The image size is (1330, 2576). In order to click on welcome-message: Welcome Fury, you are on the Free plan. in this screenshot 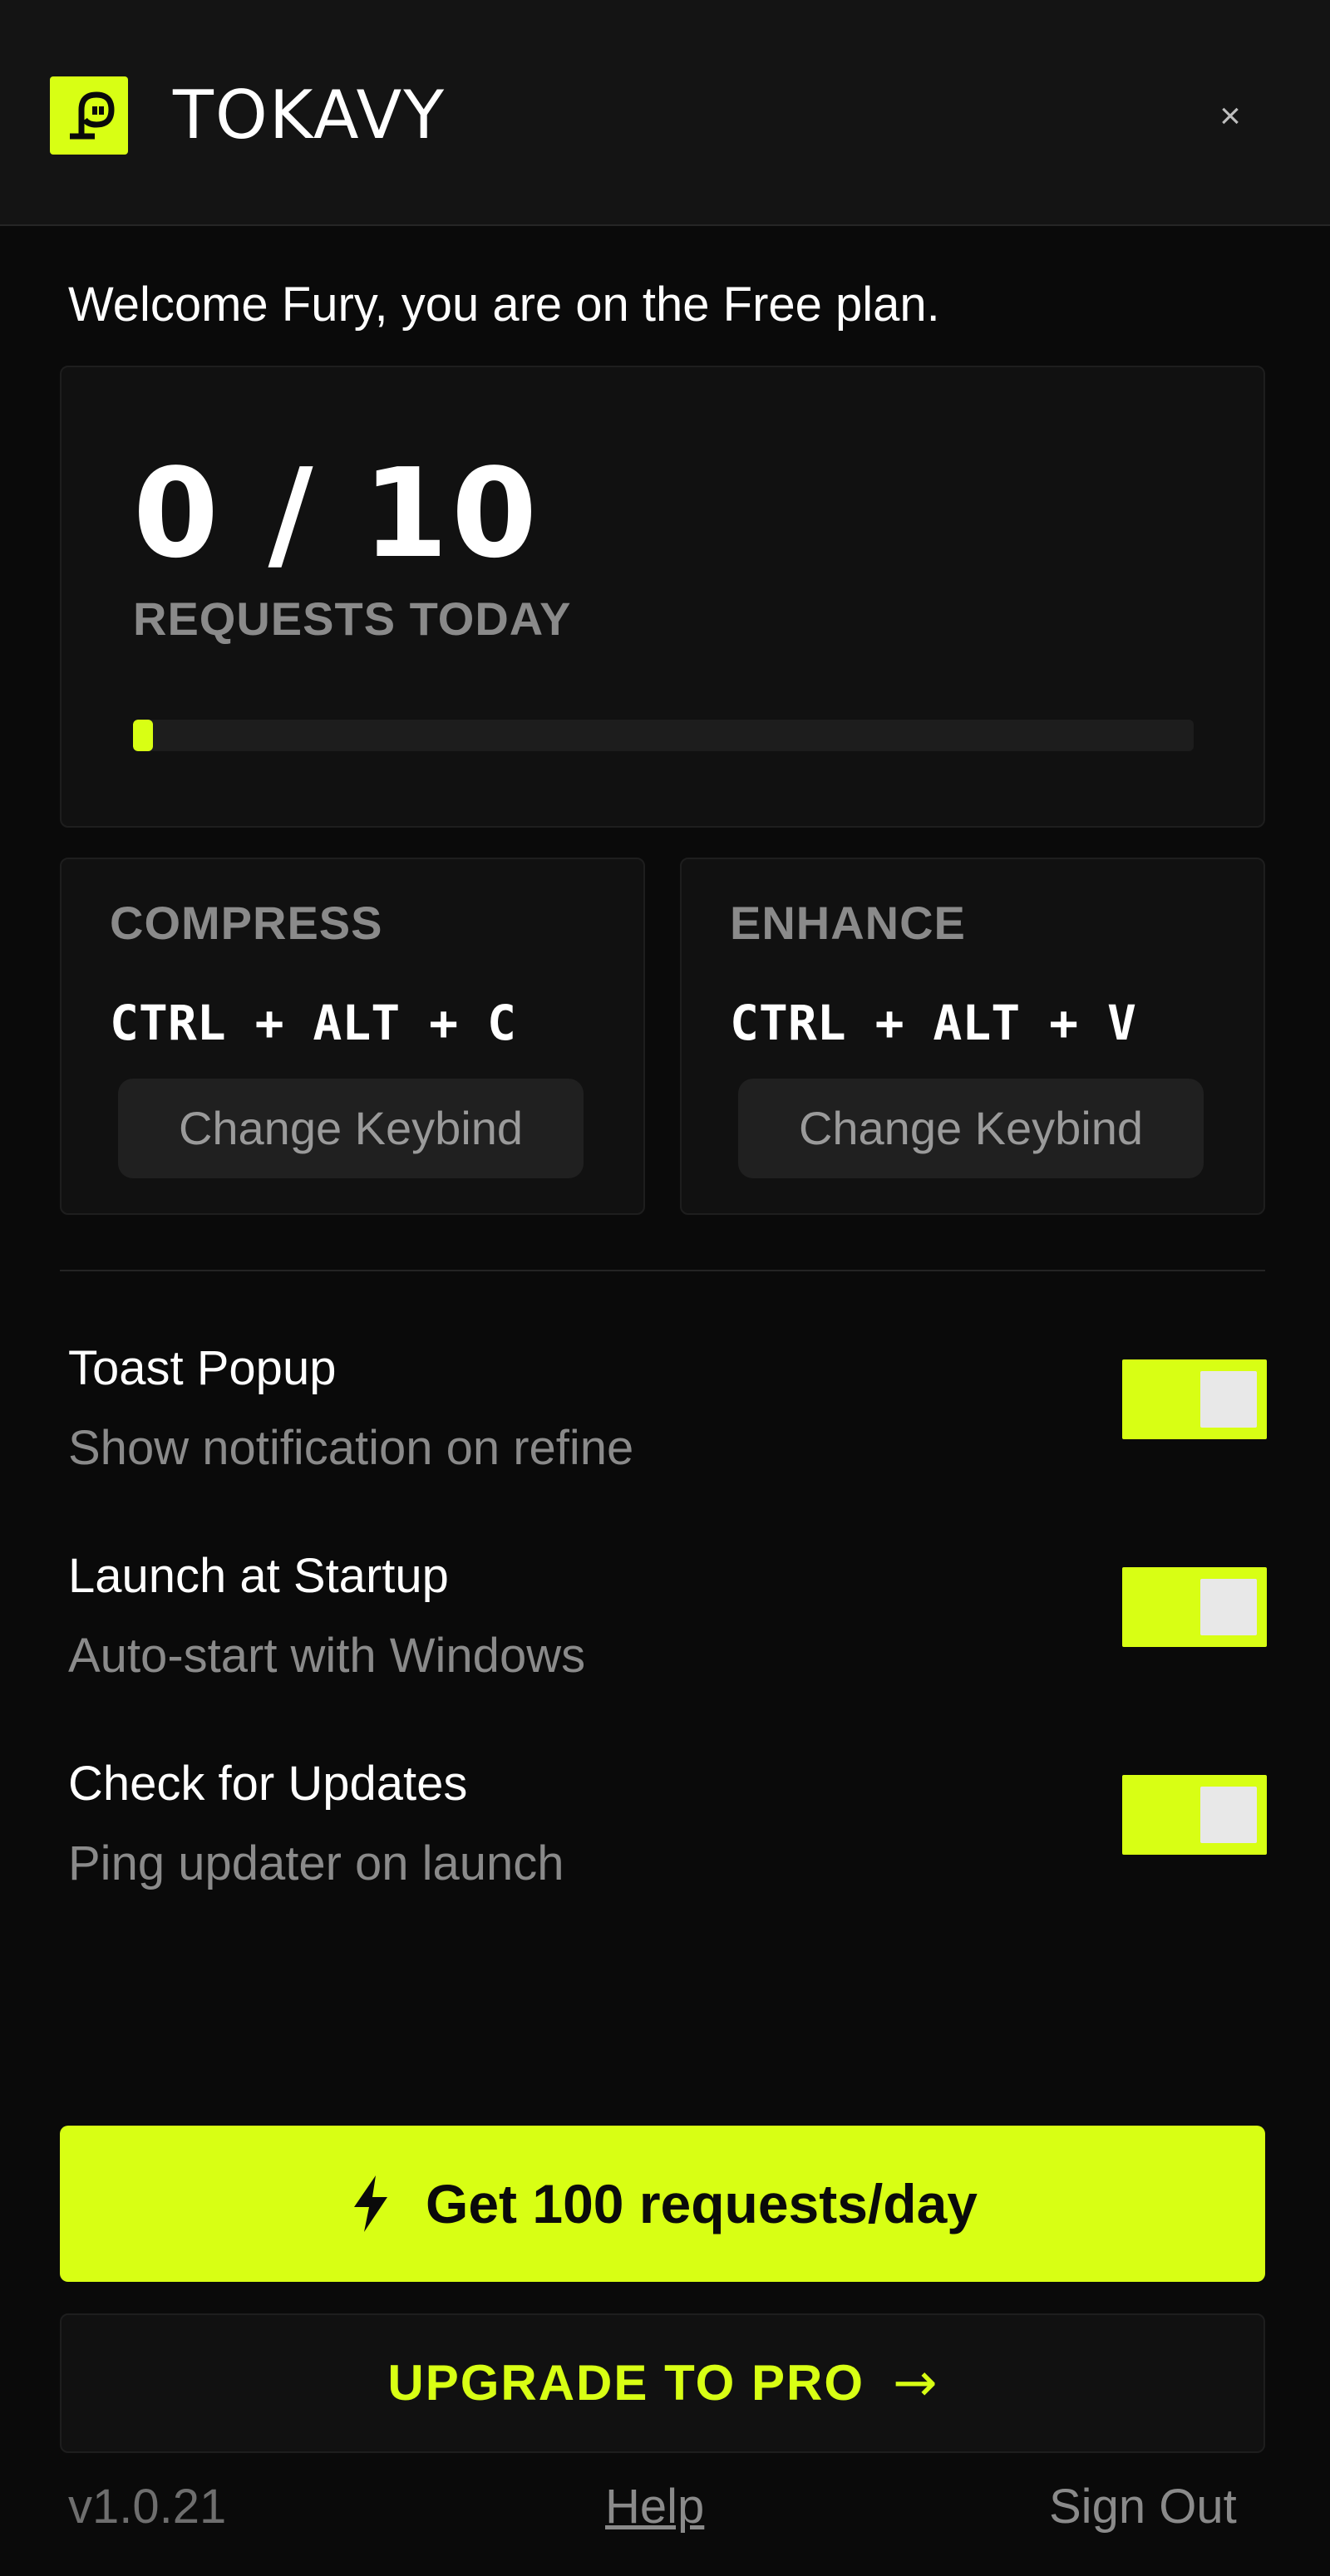, I will do `click(504, 305)`.